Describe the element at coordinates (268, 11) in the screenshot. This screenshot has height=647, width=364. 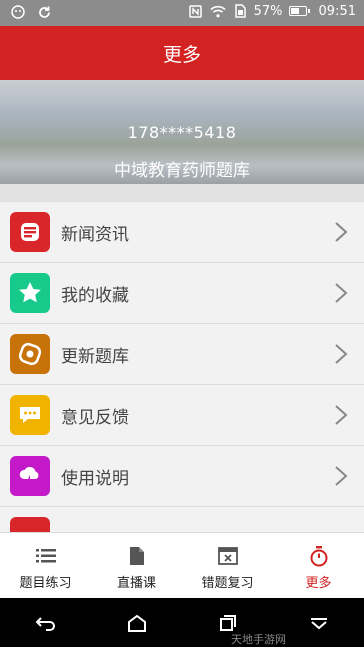
I see `battery-percent: 57%` at that location.